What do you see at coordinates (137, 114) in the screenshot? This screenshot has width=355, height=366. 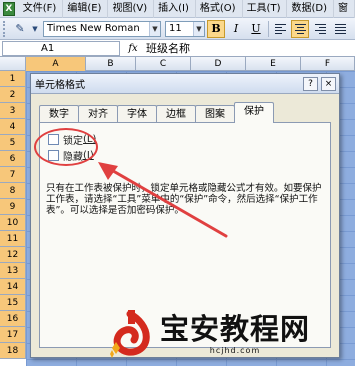 I see `tab-font: 字体` at bounding box center [137, 114].